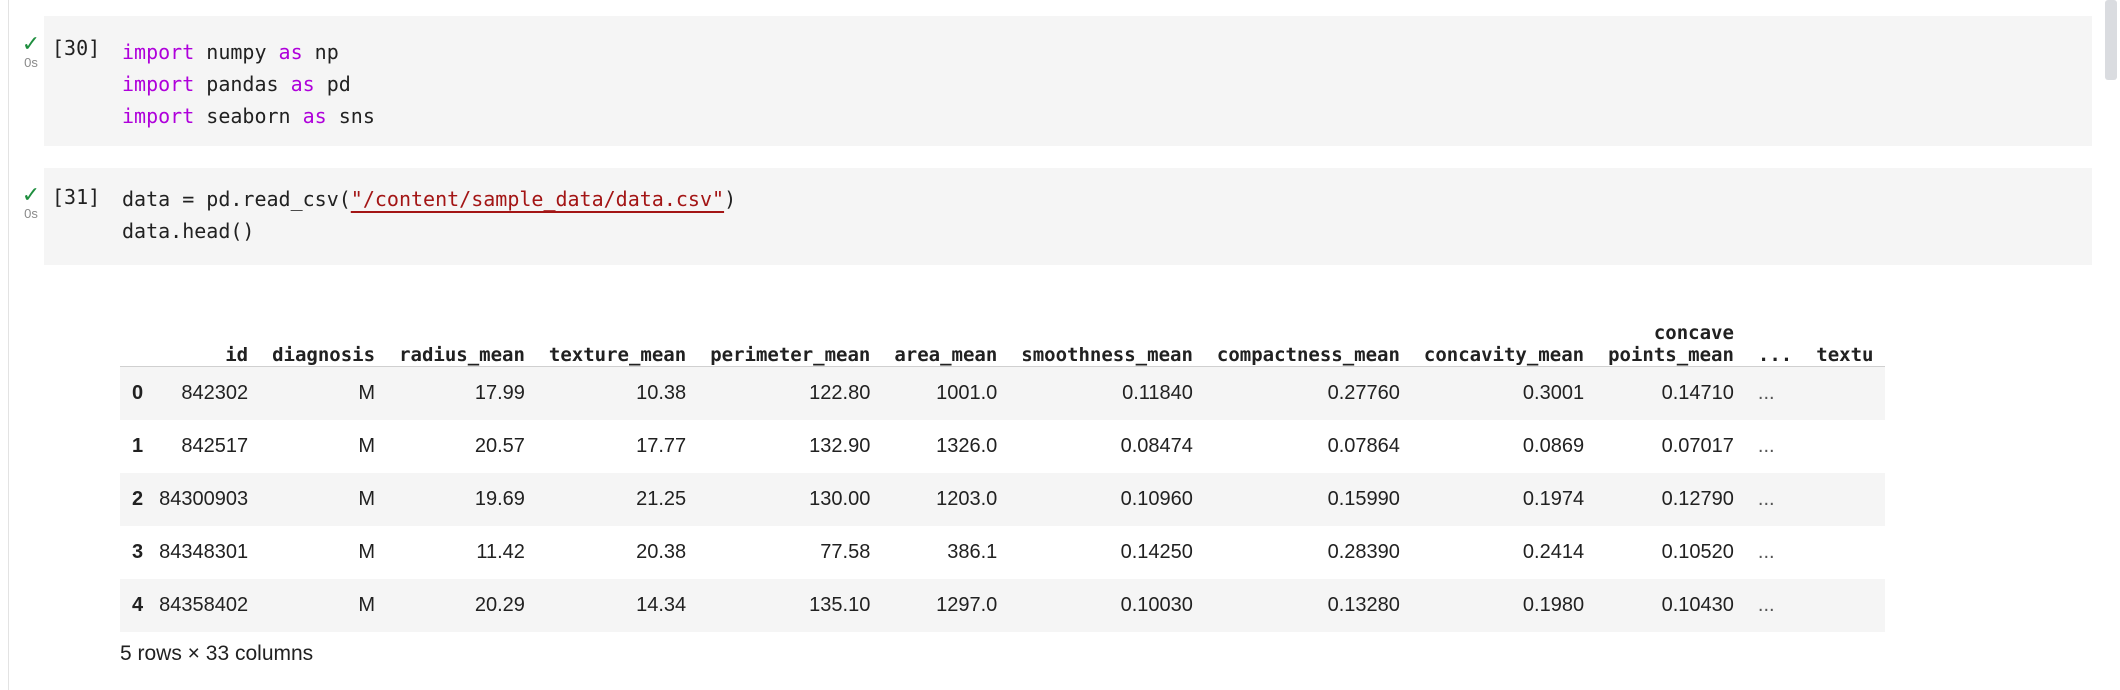  Describe the element at coordinates (617, 323) in the screenshot. I see `column-header: texture_mean` at that location.